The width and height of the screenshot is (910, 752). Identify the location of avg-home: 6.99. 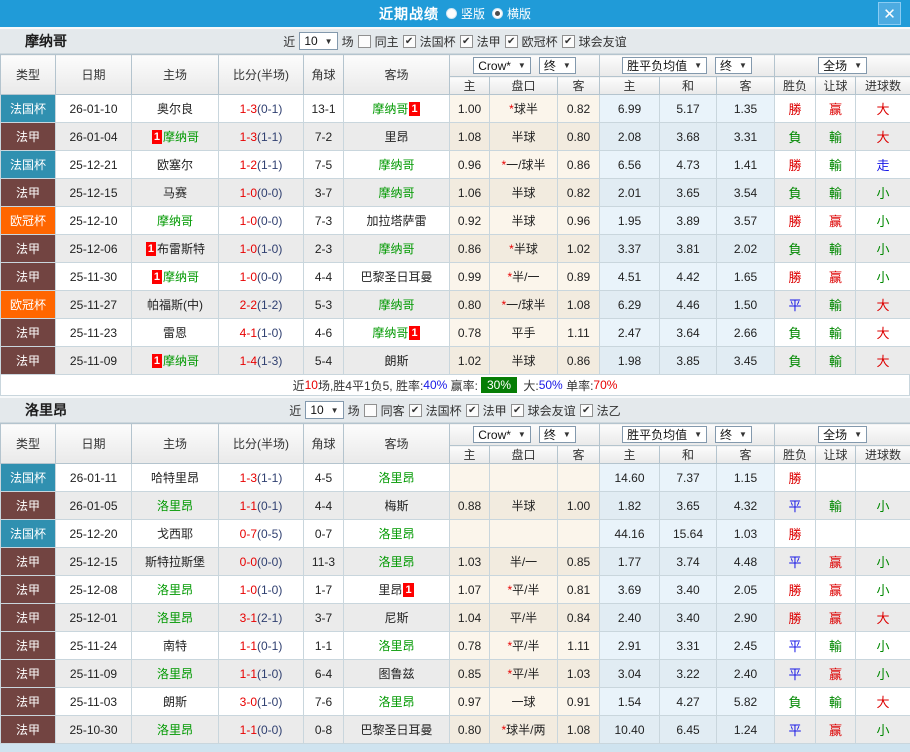
(630, 108).